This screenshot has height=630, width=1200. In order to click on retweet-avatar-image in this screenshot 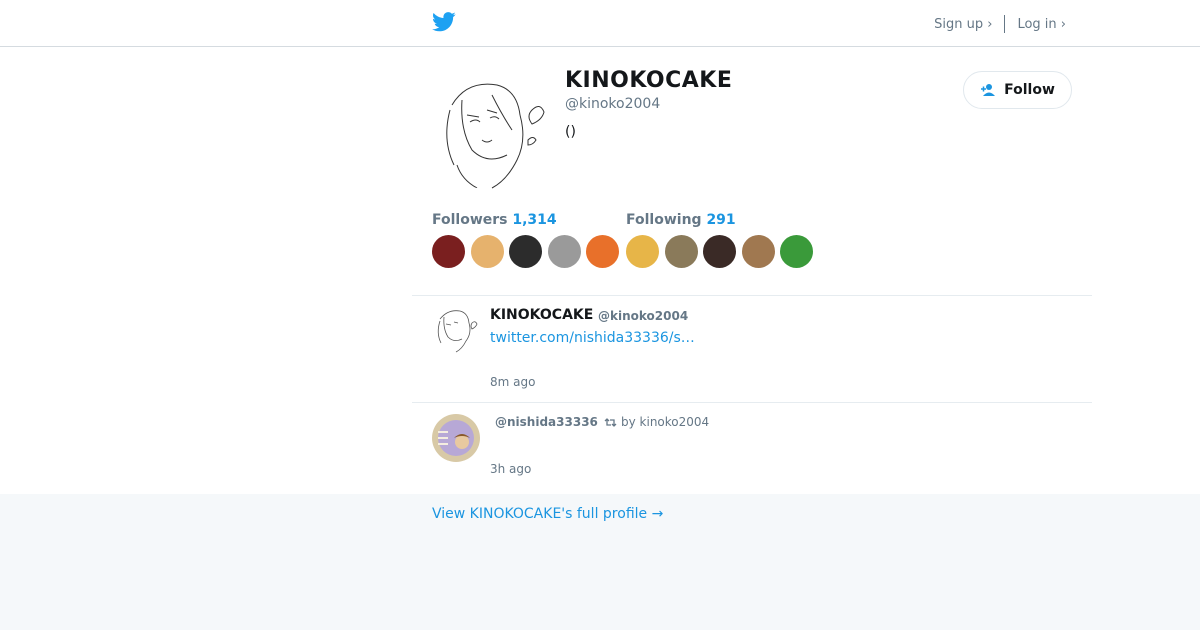, I will do `click(456, 438)`.